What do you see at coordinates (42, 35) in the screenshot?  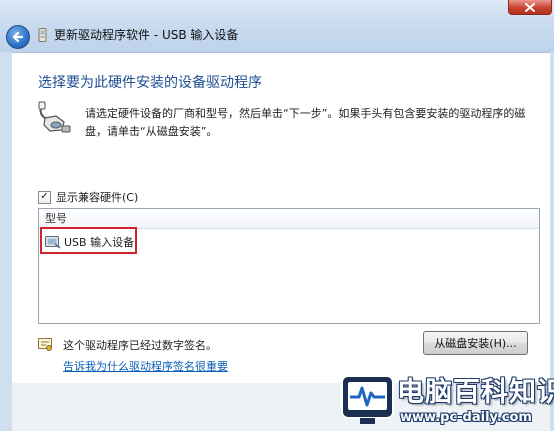 I see `device-manager-icon` at bounding box center [42, 35].